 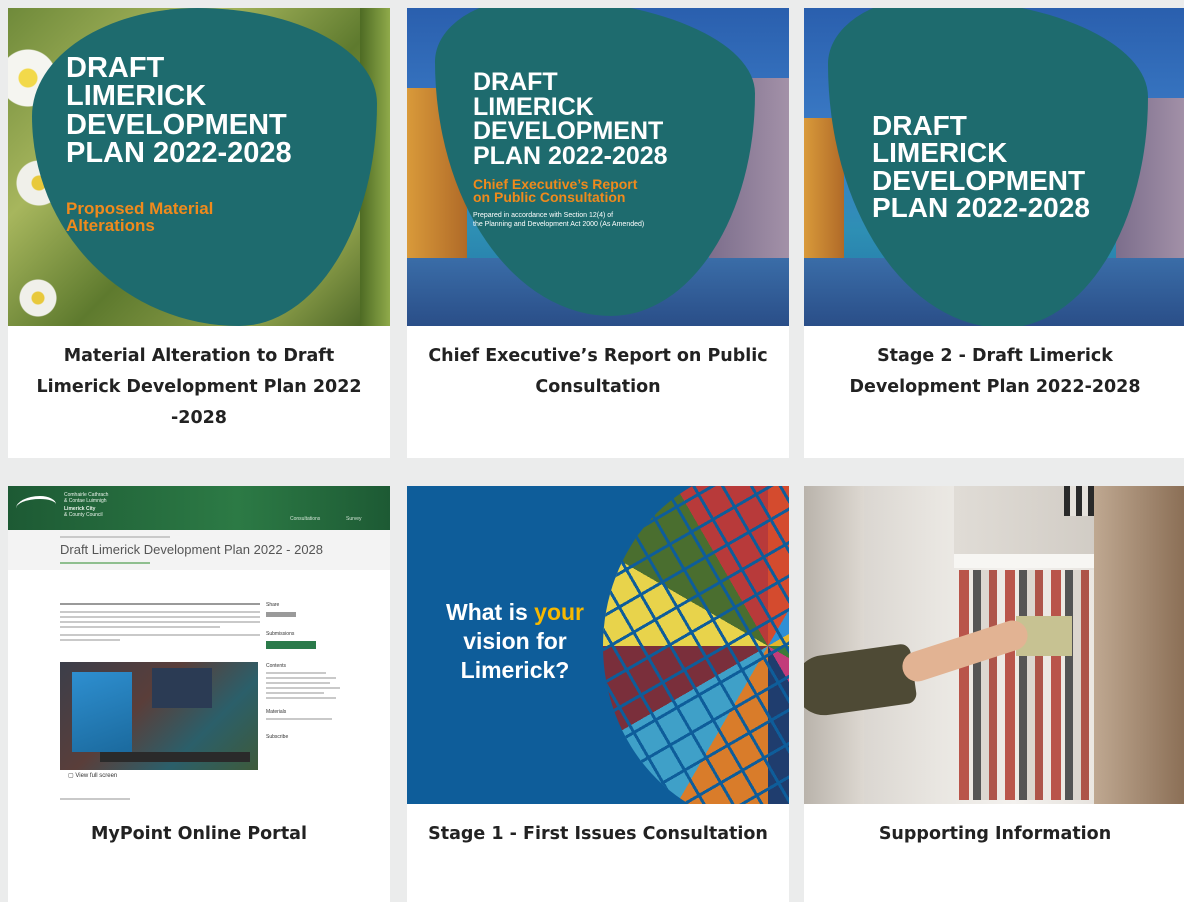 What do you see at coordinates (140, 217) in the screenshot?
I see `cover-subtitle: Proposed Material Alterations` at bounding box center [140, 217].